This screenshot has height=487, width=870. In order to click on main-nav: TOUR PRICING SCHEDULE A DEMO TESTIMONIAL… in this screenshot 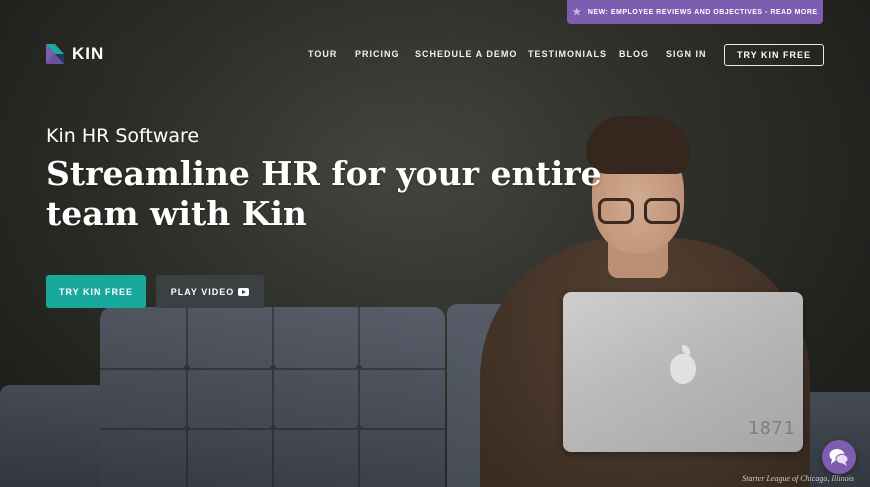, I will do `click(435, 55)`.